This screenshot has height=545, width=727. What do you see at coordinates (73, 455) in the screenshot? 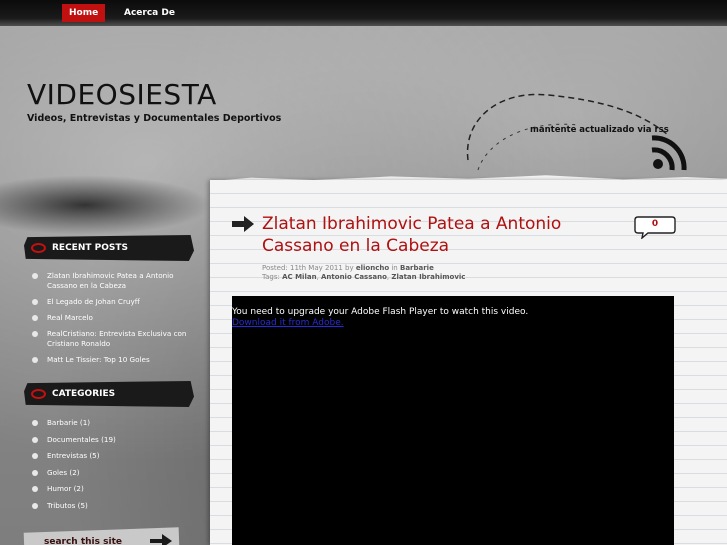
I see `category-link: Entrevistas (5)` at bounding box center [73, 455].